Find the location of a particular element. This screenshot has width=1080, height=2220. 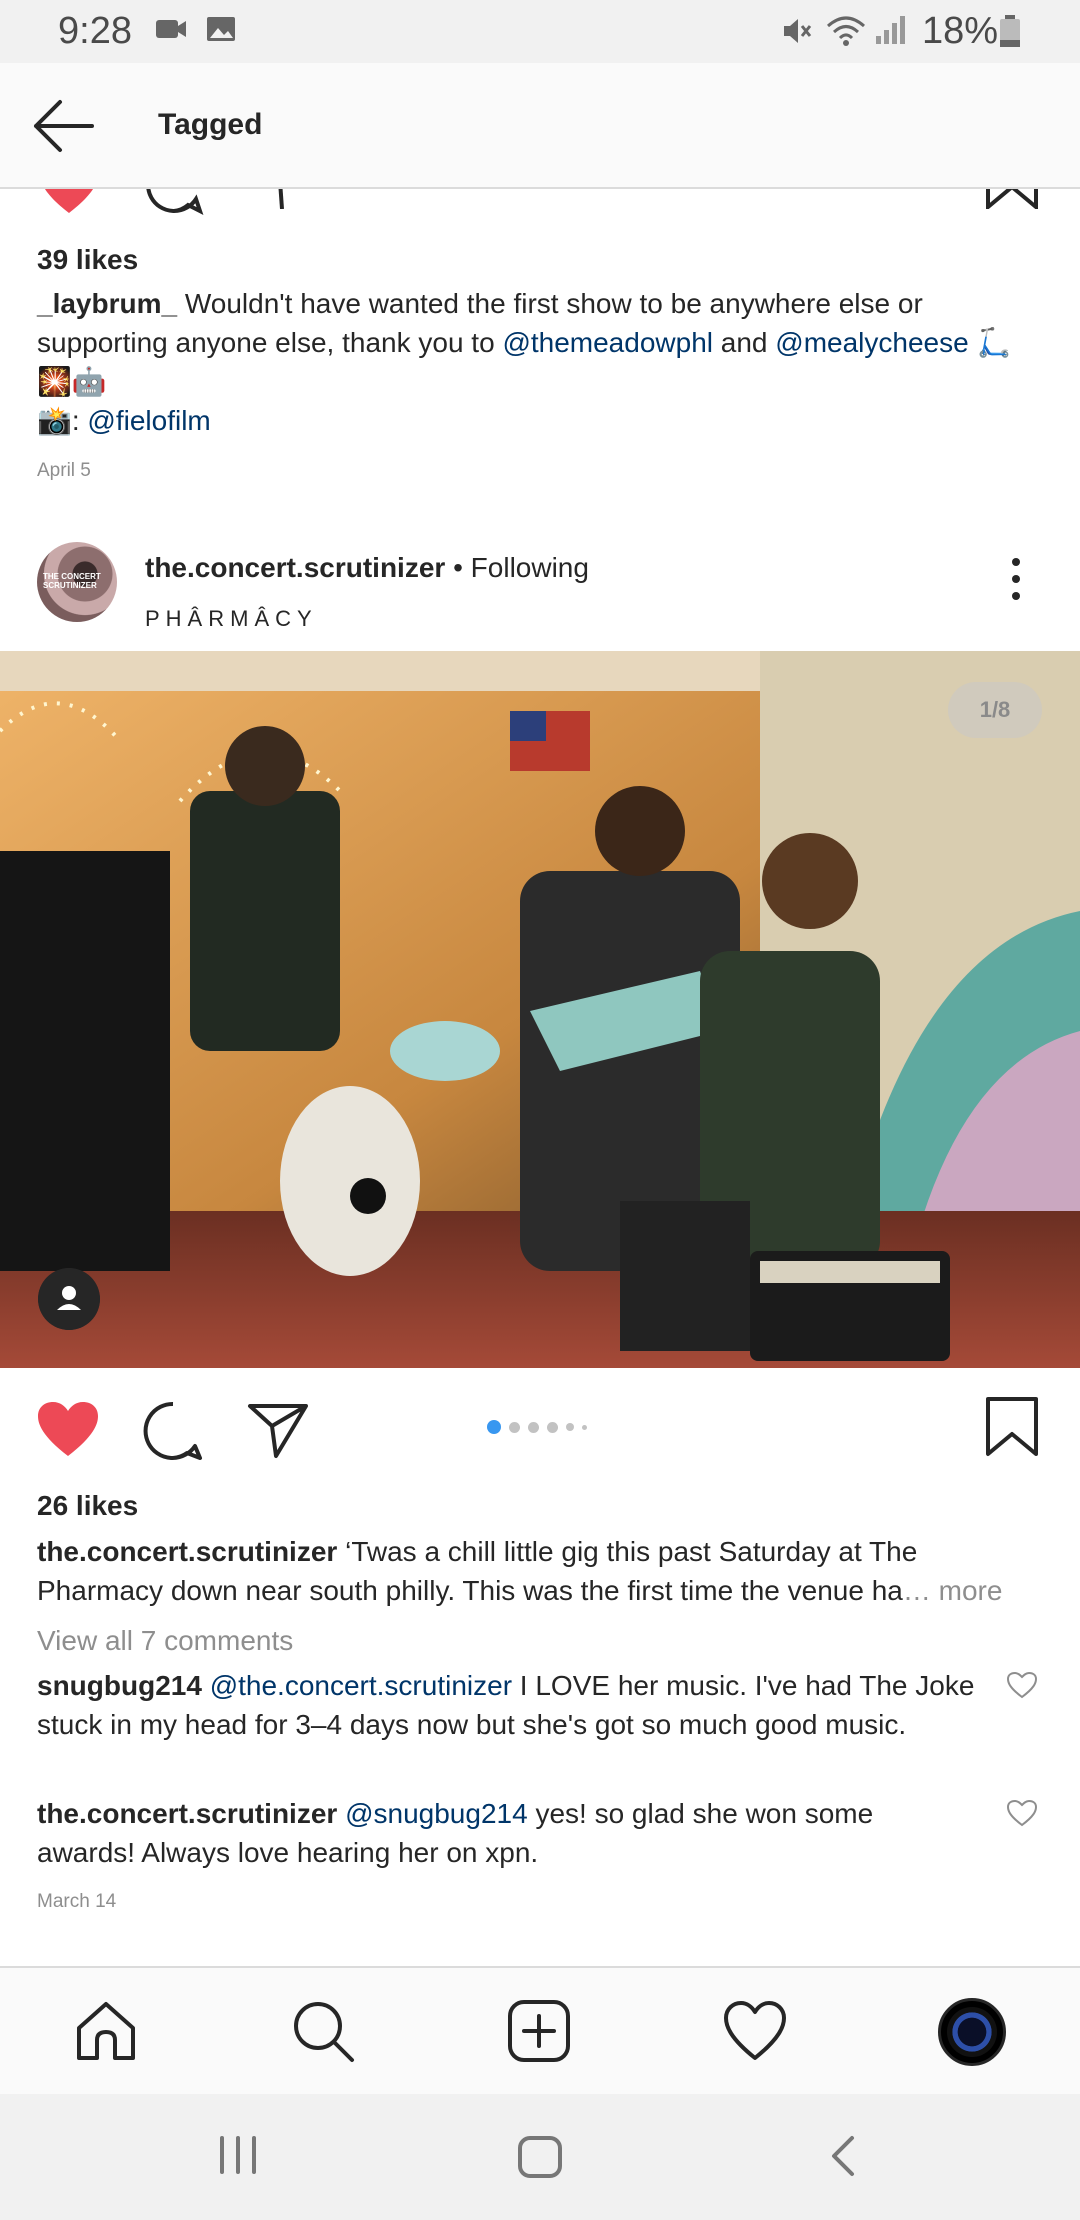

home-button-icon is located at coordinates (540, 2157).